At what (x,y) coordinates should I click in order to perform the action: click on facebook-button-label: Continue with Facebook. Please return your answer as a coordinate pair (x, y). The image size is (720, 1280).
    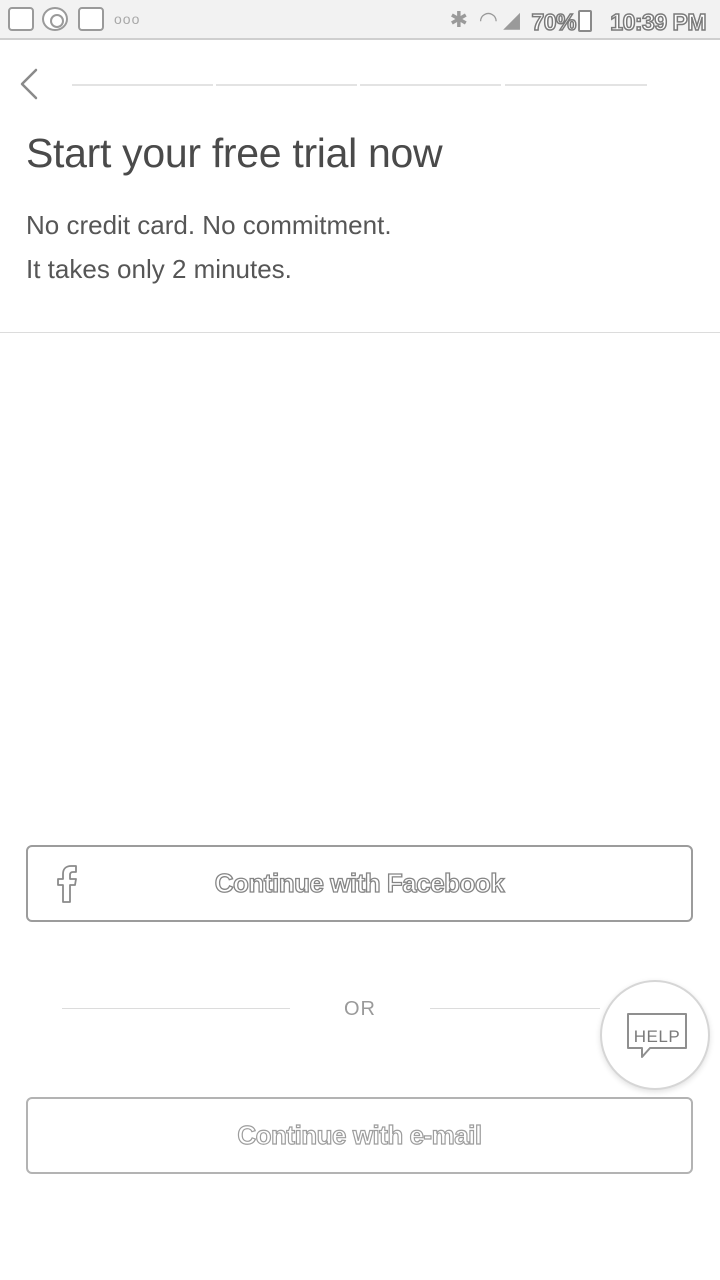
    Looking at the image, I should click on (359, 882).